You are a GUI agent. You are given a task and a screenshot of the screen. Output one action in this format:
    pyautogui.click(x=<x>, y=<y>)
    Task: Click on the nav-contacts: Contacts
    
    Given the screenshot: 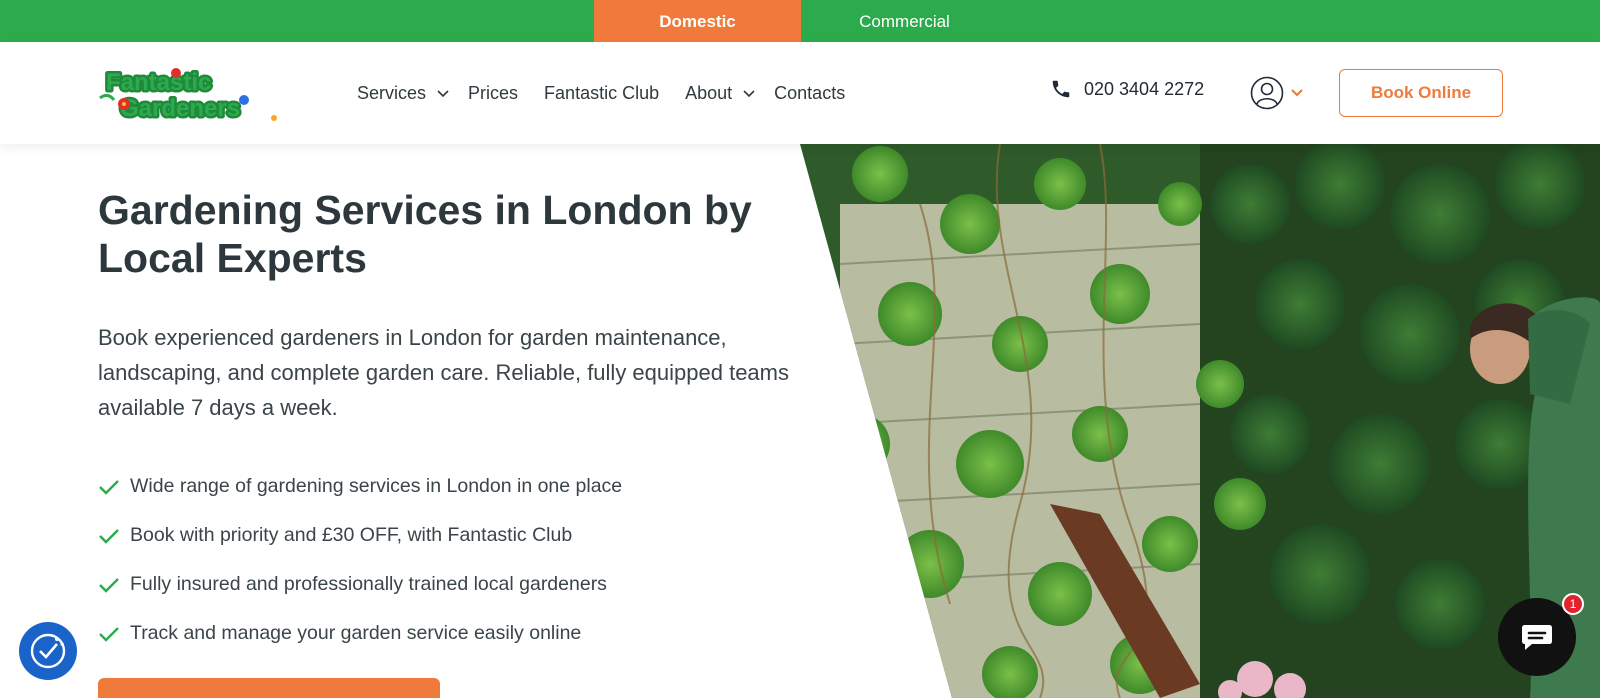 What is the action you would take?
    pyautogui.click(x=809, y=93)
    